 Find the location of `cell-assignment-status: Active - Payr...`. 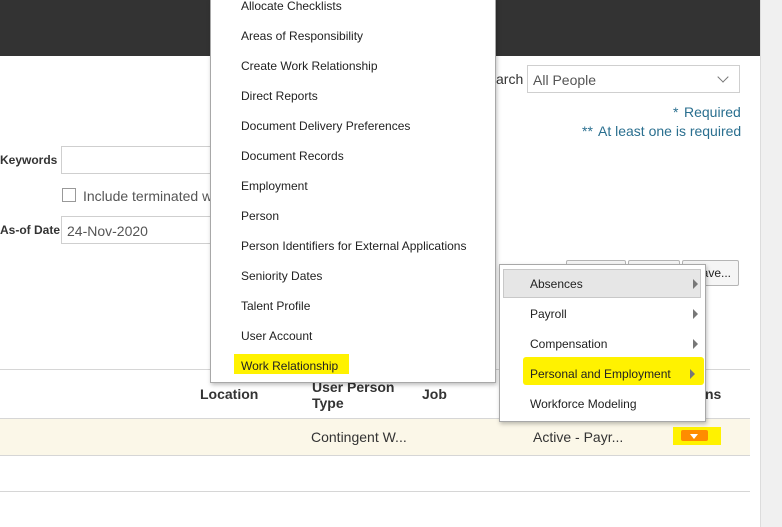

cell-assignment-status: Active - Payr... is located at coordinates (578, 437).